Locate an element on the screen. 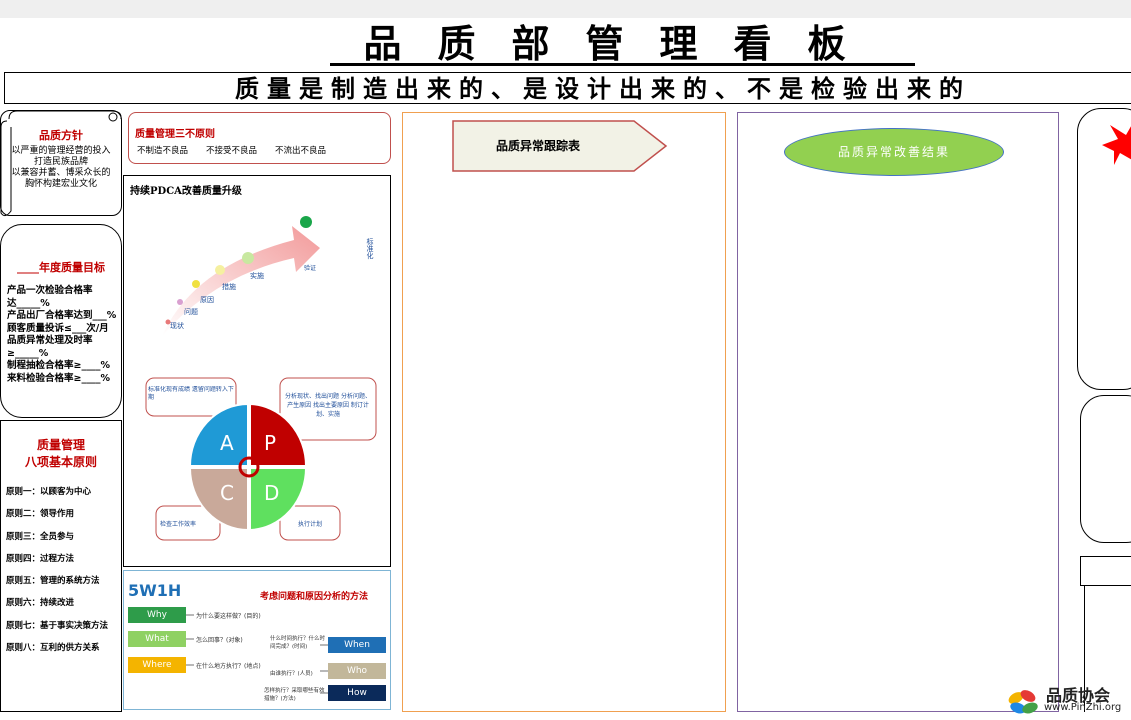  three-no-item: 不制造不良品 is located at coordinates (163, 151).